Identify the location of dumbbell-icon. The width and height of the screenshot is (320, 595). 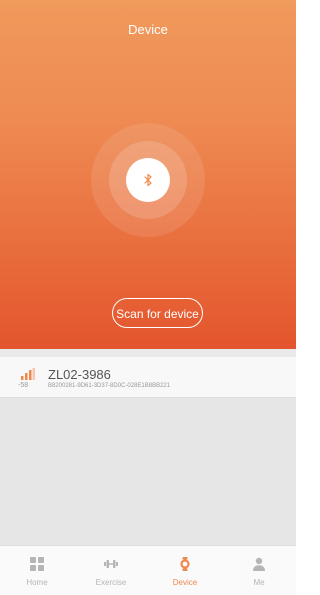
(111, 564).